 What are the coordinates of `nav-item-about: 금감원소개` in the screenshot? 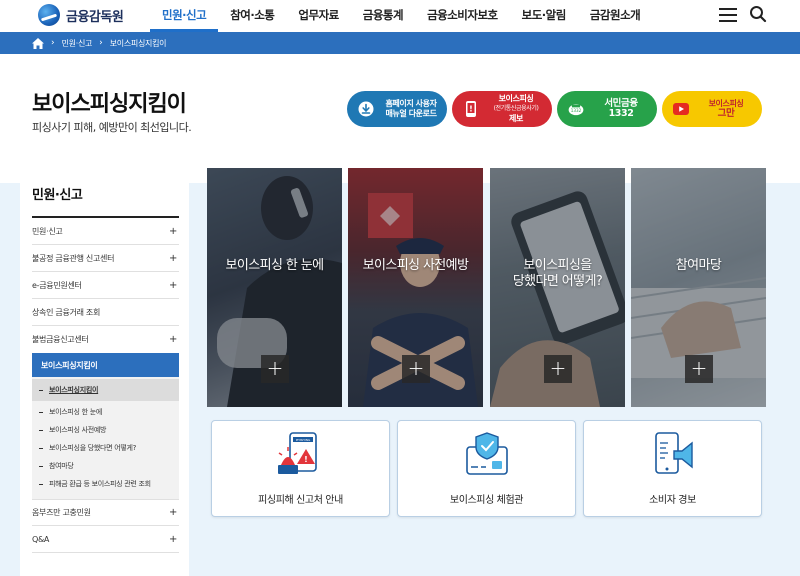 It's located at (615, 16).